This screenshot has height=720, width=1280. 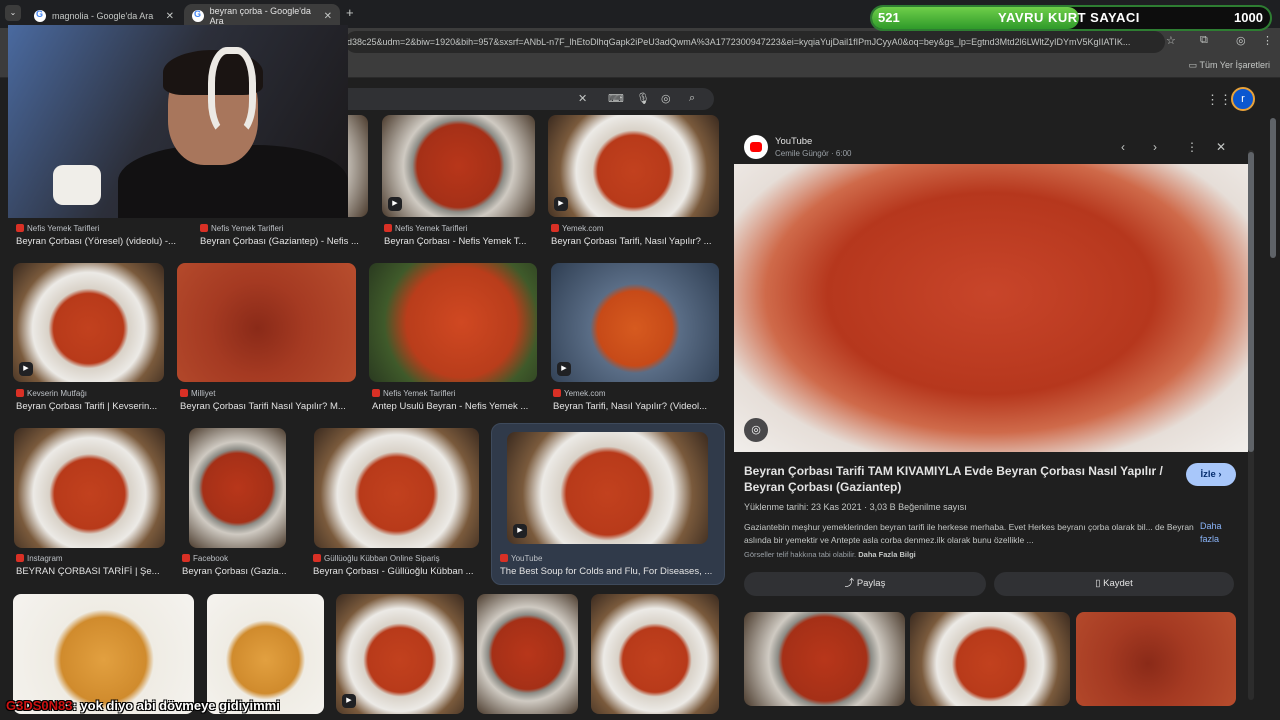 What do you see at coordinates (756, 147) in the screenshot?
I see `youtube-icon` at bounding box center [756, 147].